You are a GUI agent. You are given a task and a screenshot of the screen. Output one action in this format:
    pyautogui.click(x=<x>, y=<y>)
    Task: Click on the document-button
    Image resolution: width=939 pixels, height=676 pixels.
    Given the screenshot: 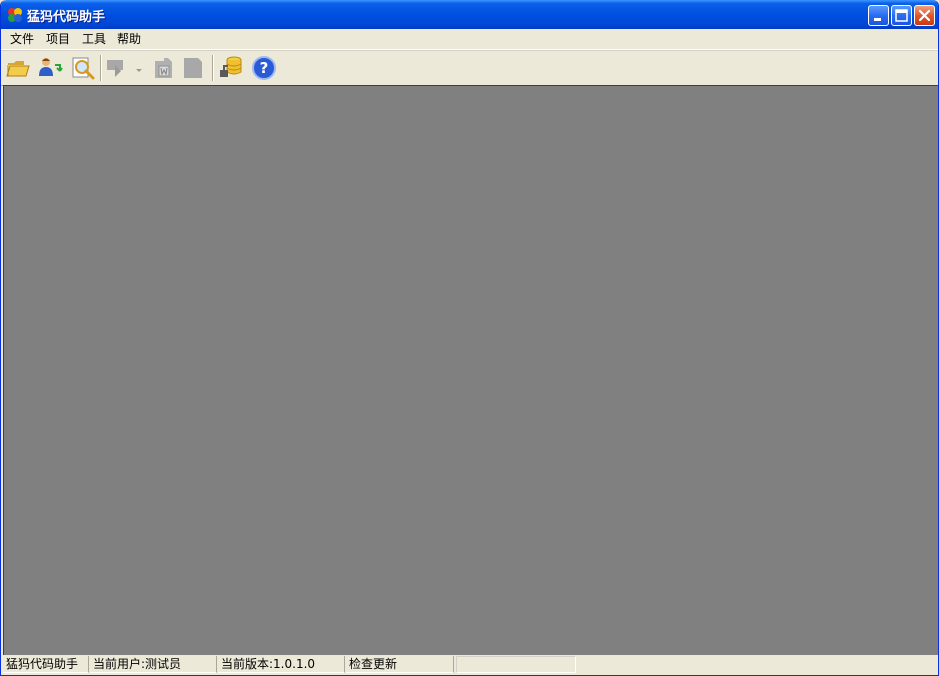 What is the action you would take?
    pyautogui.click(x=193, y=68)
    